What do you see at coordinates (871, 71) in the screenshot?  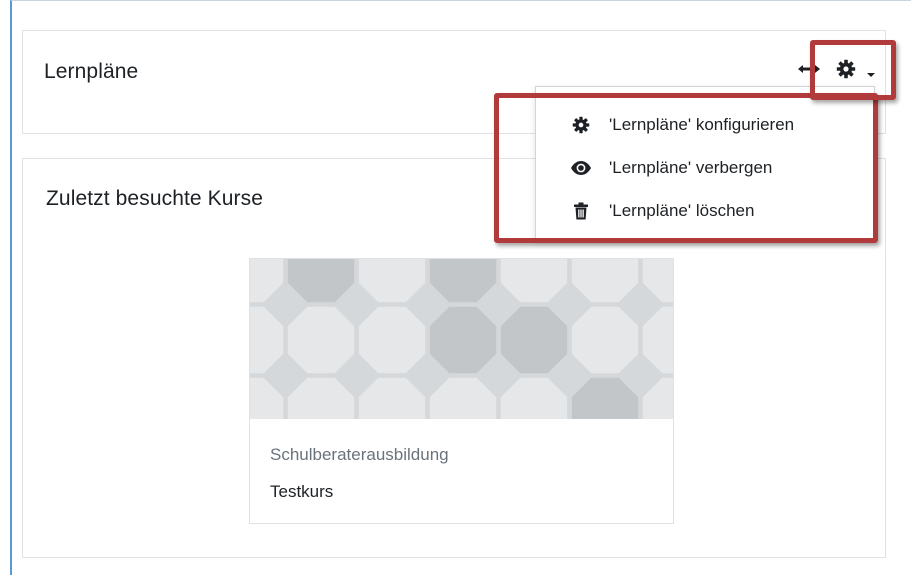 I see `caret-down-icon` at bounding box center [871, 71].